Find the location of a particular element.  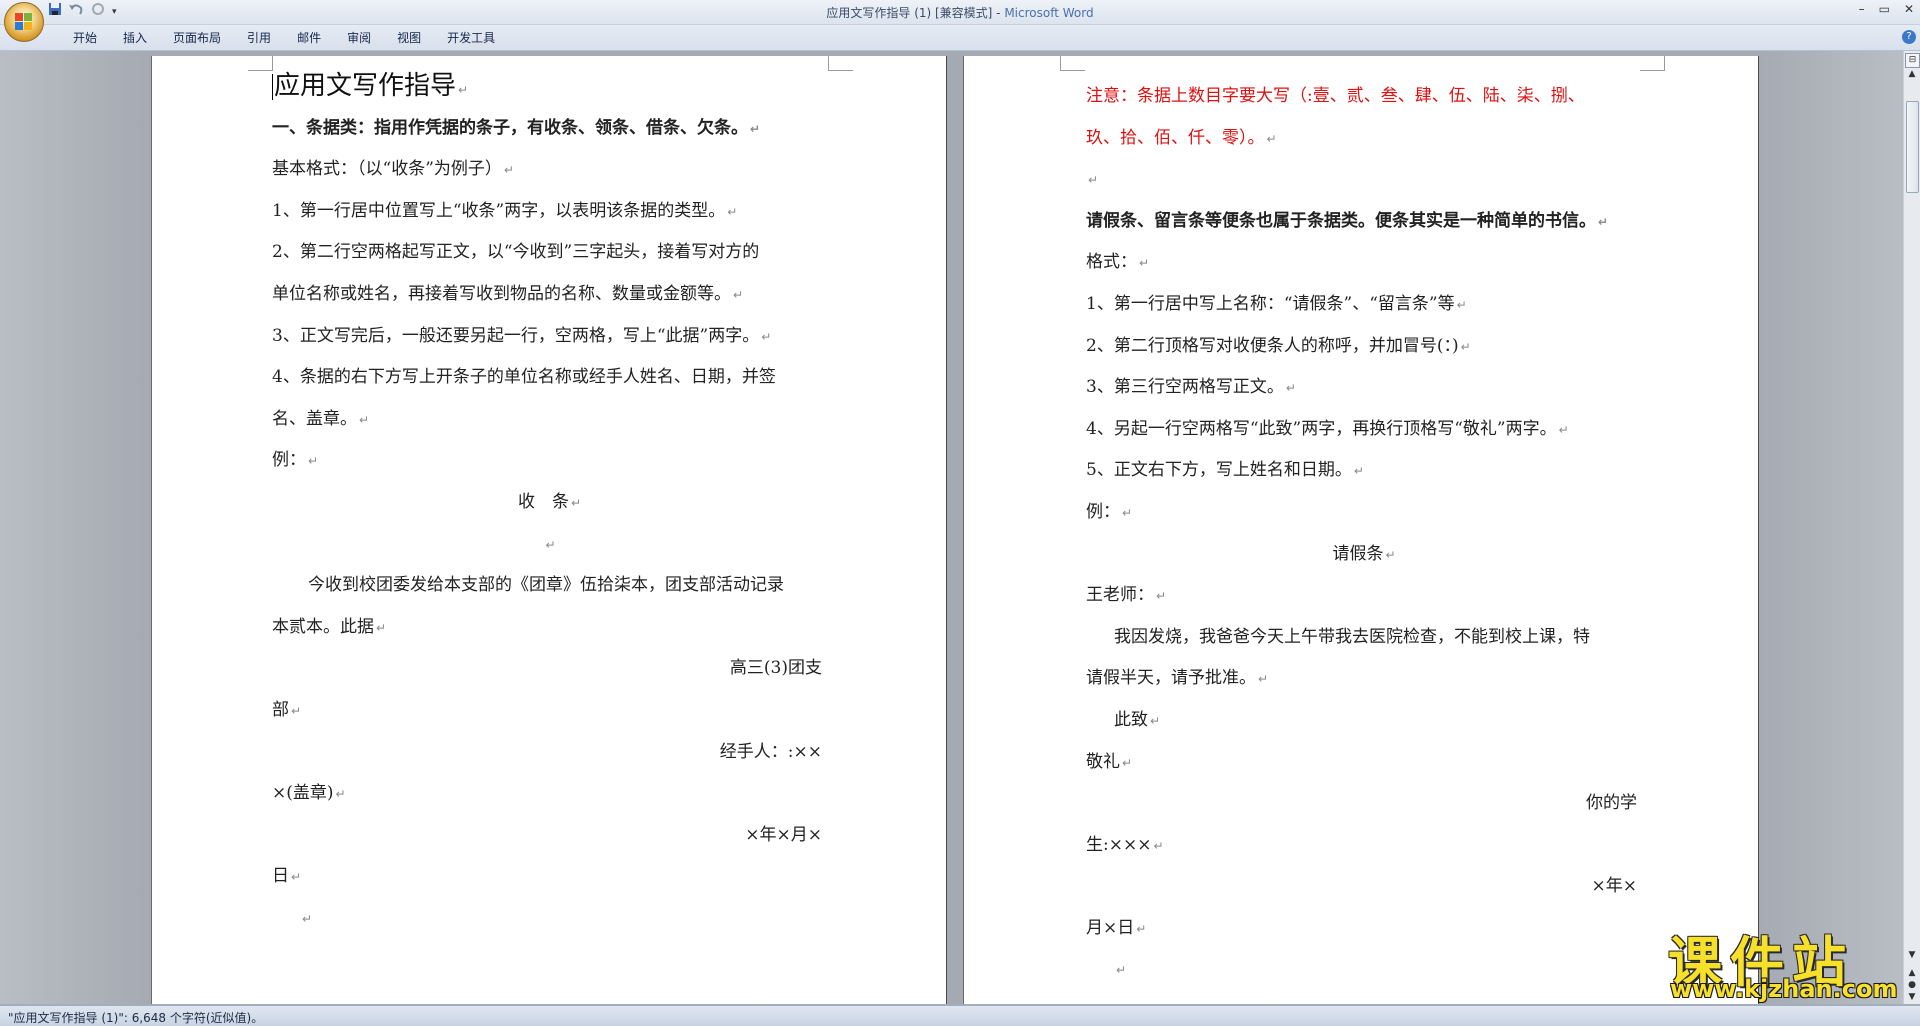

text-cursor is located at coordinates (272, 86).